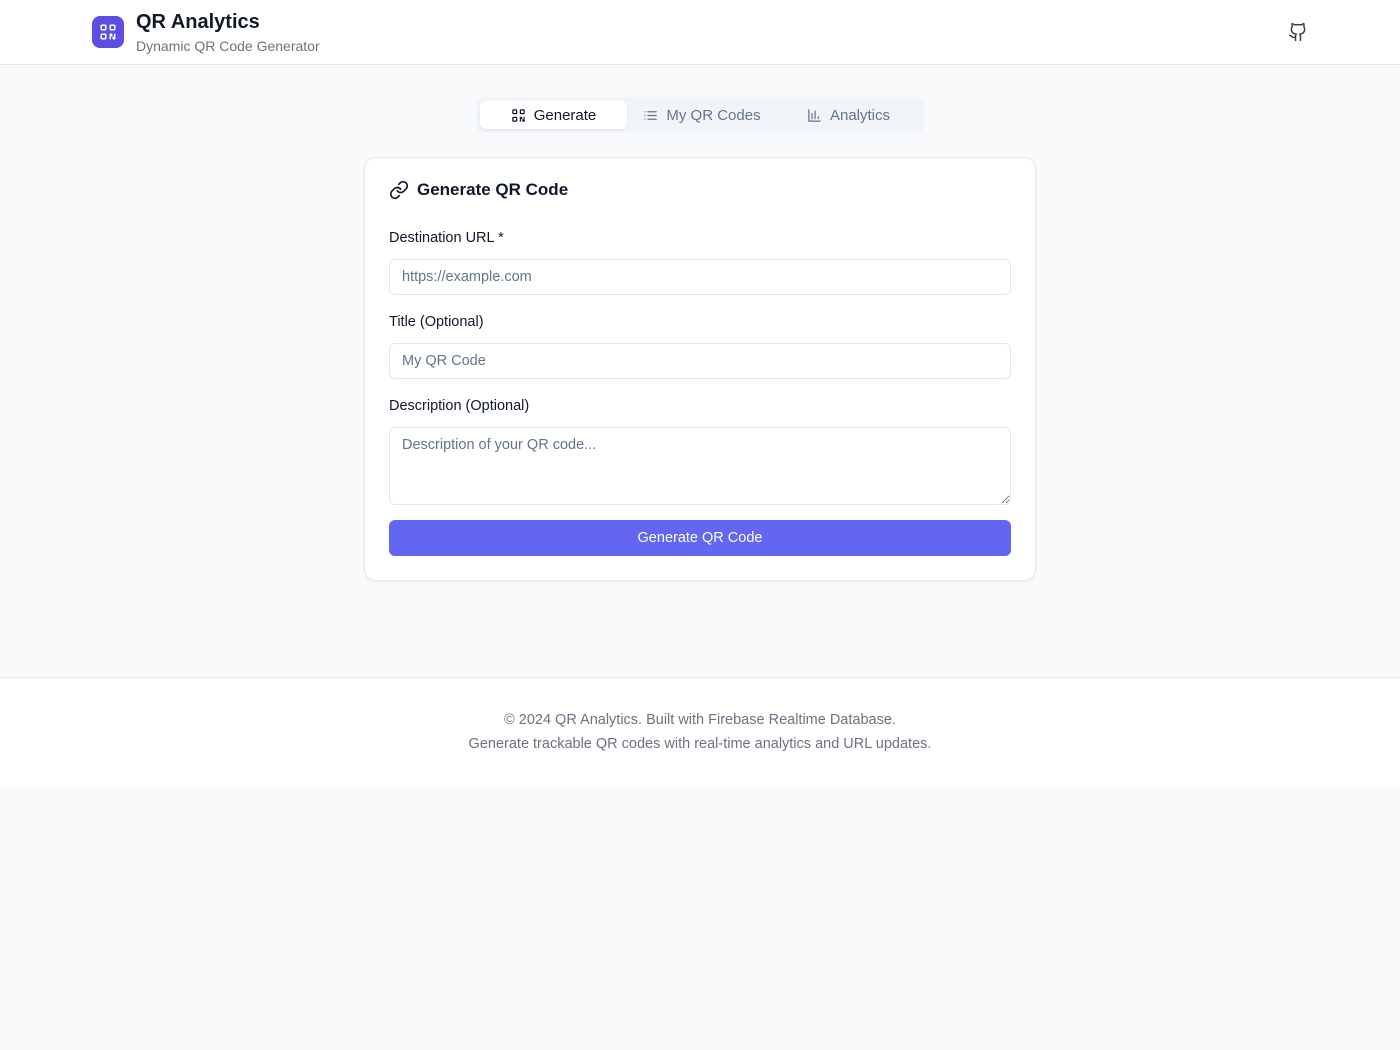  What do you see at coordinates (1298, 32) in the screenshot?
I see `github-icon` at bounding box center [1298, 32].